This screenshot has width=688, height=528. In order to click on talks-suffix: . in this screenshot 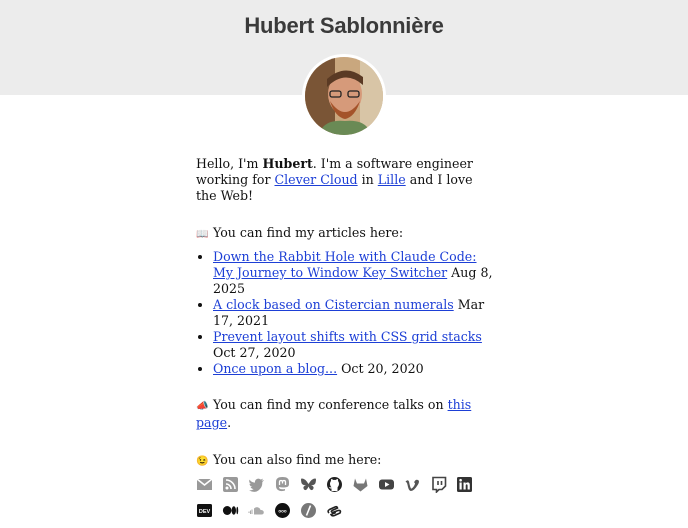, I will do `click(229, 422)`.